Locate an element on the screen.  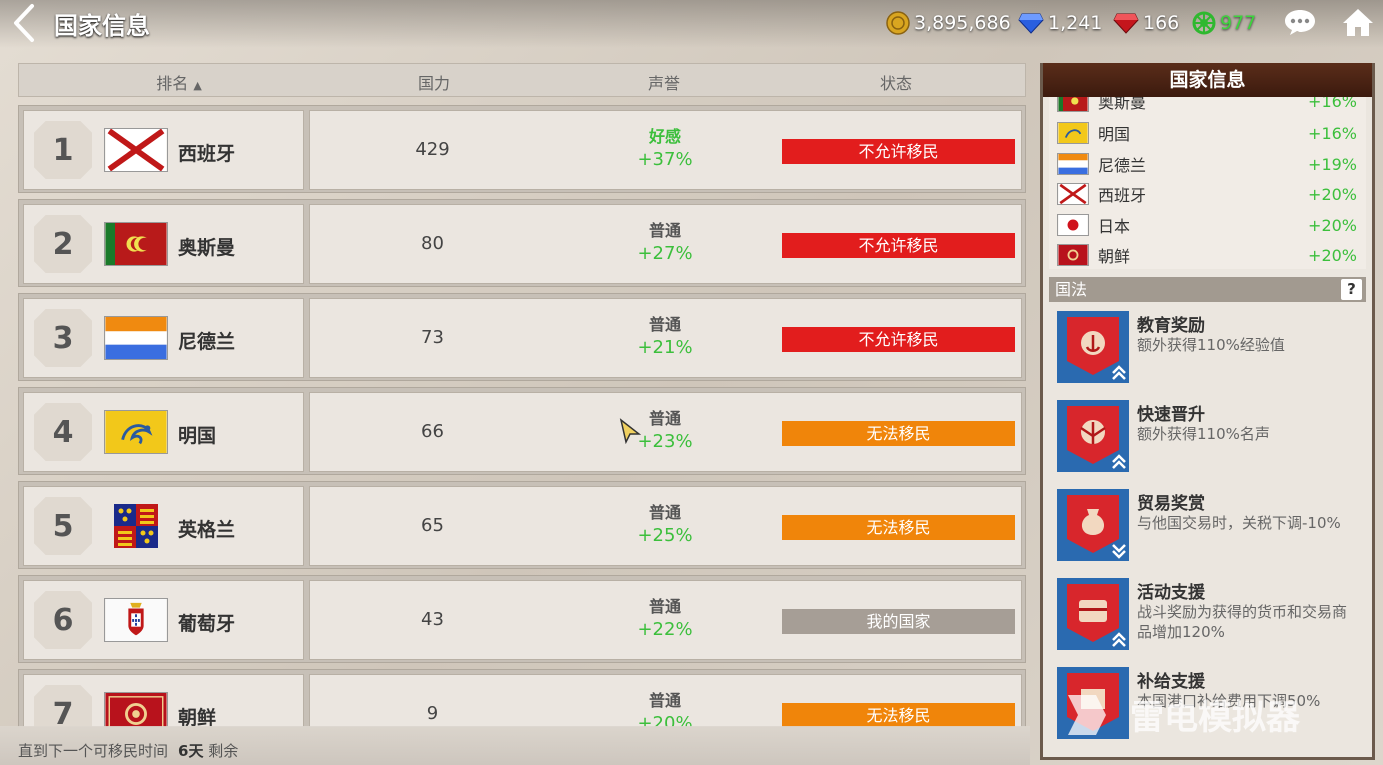
table-row: 4 明国 66 普通 +23% 无法移民 is located at coordinates (522, 431).